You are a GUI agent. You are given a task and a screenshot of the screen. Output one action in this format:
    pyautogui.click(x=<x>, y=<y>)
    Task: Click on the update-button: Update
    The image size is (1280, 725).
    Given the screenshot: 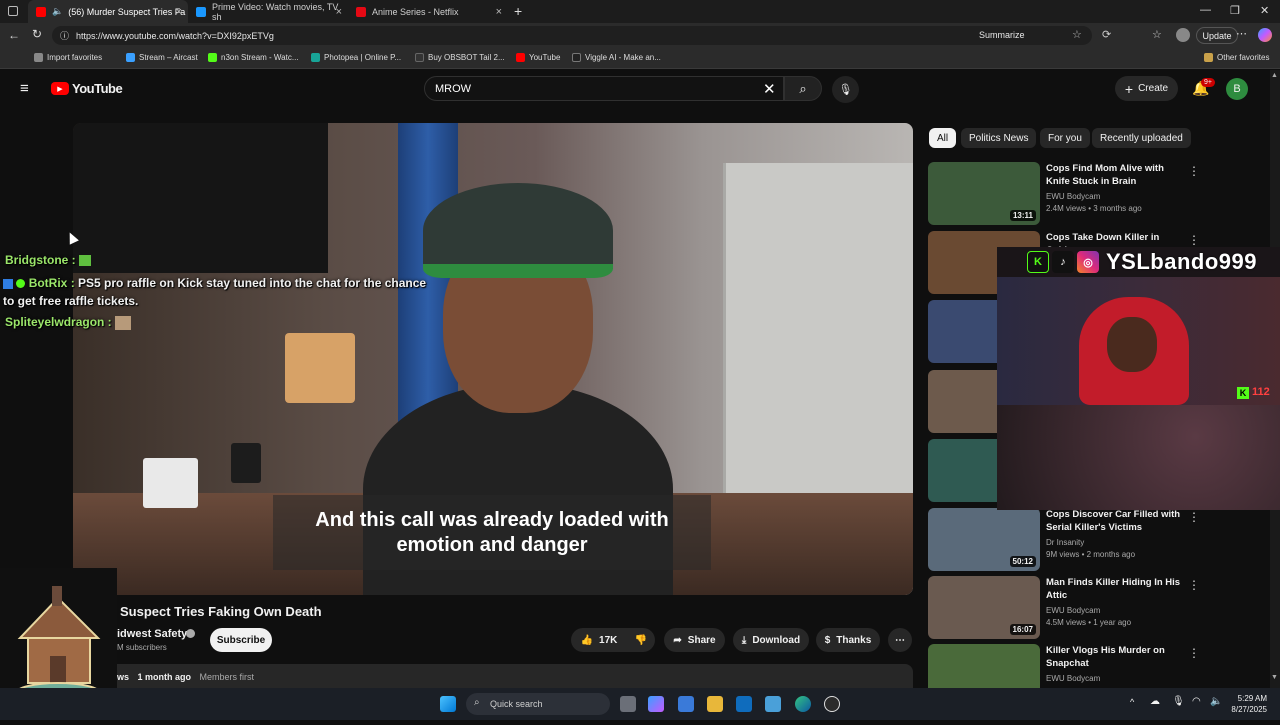 What is the action you would take?
    pyautogui.click(x=1217, y=35)
    